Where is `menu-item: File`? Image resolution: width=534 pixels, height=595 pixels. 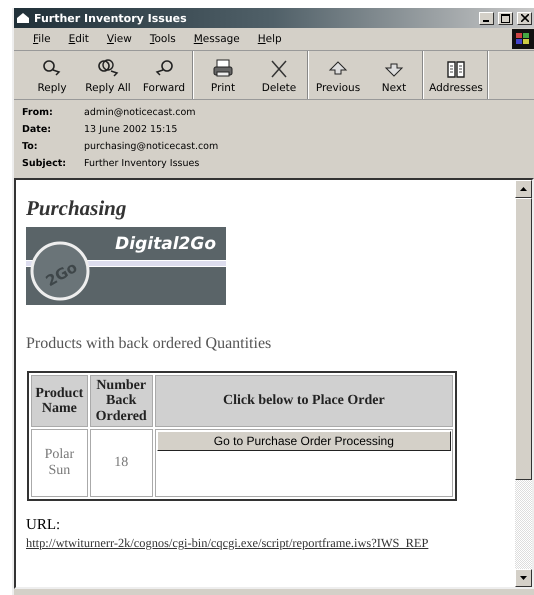
menu-item: File is located at coordinates (42, 39).